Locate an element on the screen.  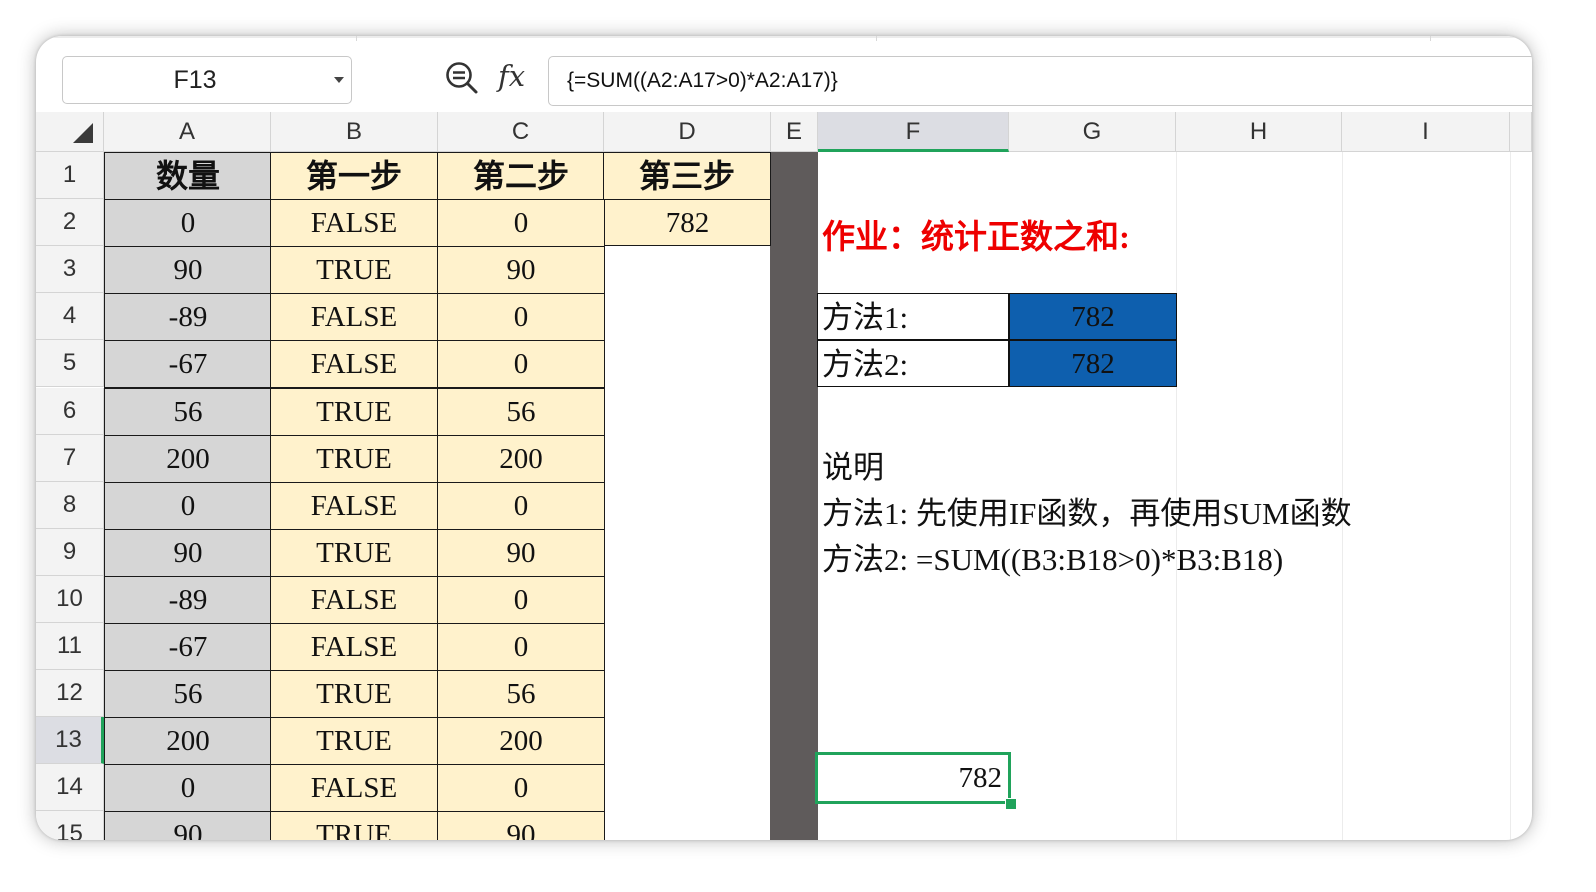
cell-a1: 数量 is located at coordinates (188, 176).